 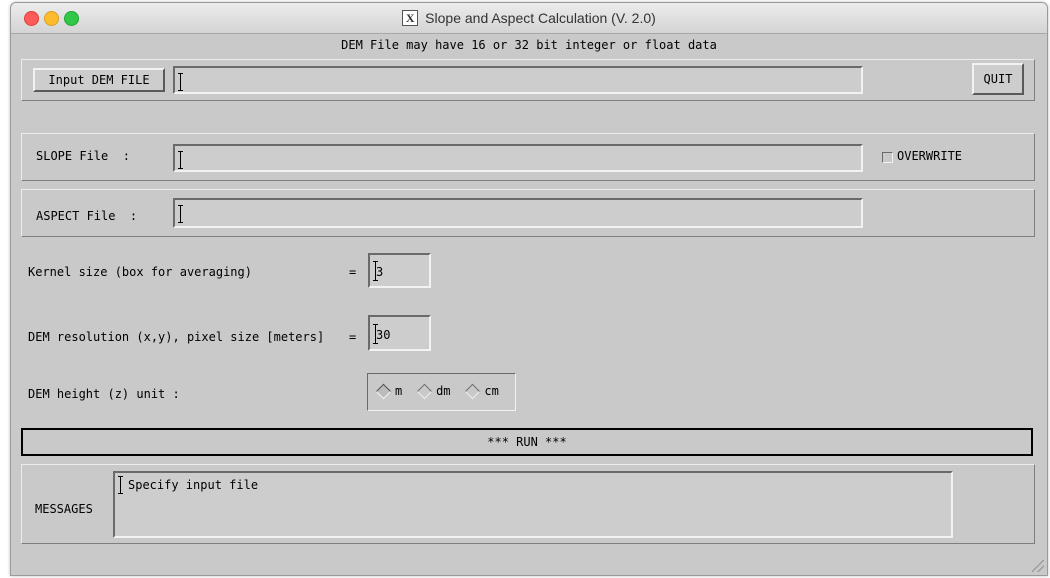 What do you see at coordinates (518, 80) in the screenshot?
I see `input-dem-file-field` at bounding box center [518, 80].